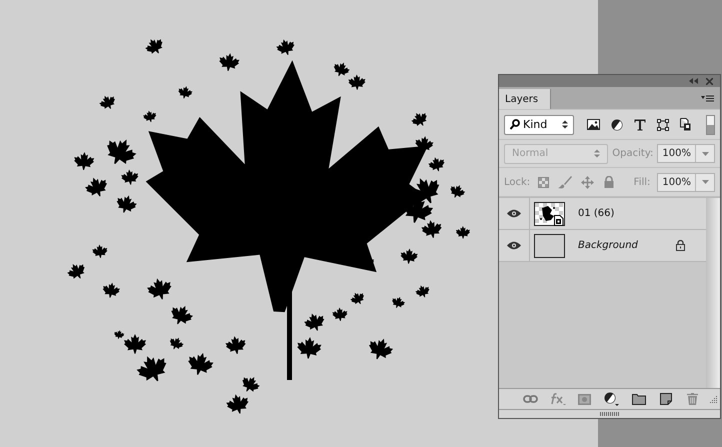  I want to click on filter-toggle-switch, so click(710, 124).